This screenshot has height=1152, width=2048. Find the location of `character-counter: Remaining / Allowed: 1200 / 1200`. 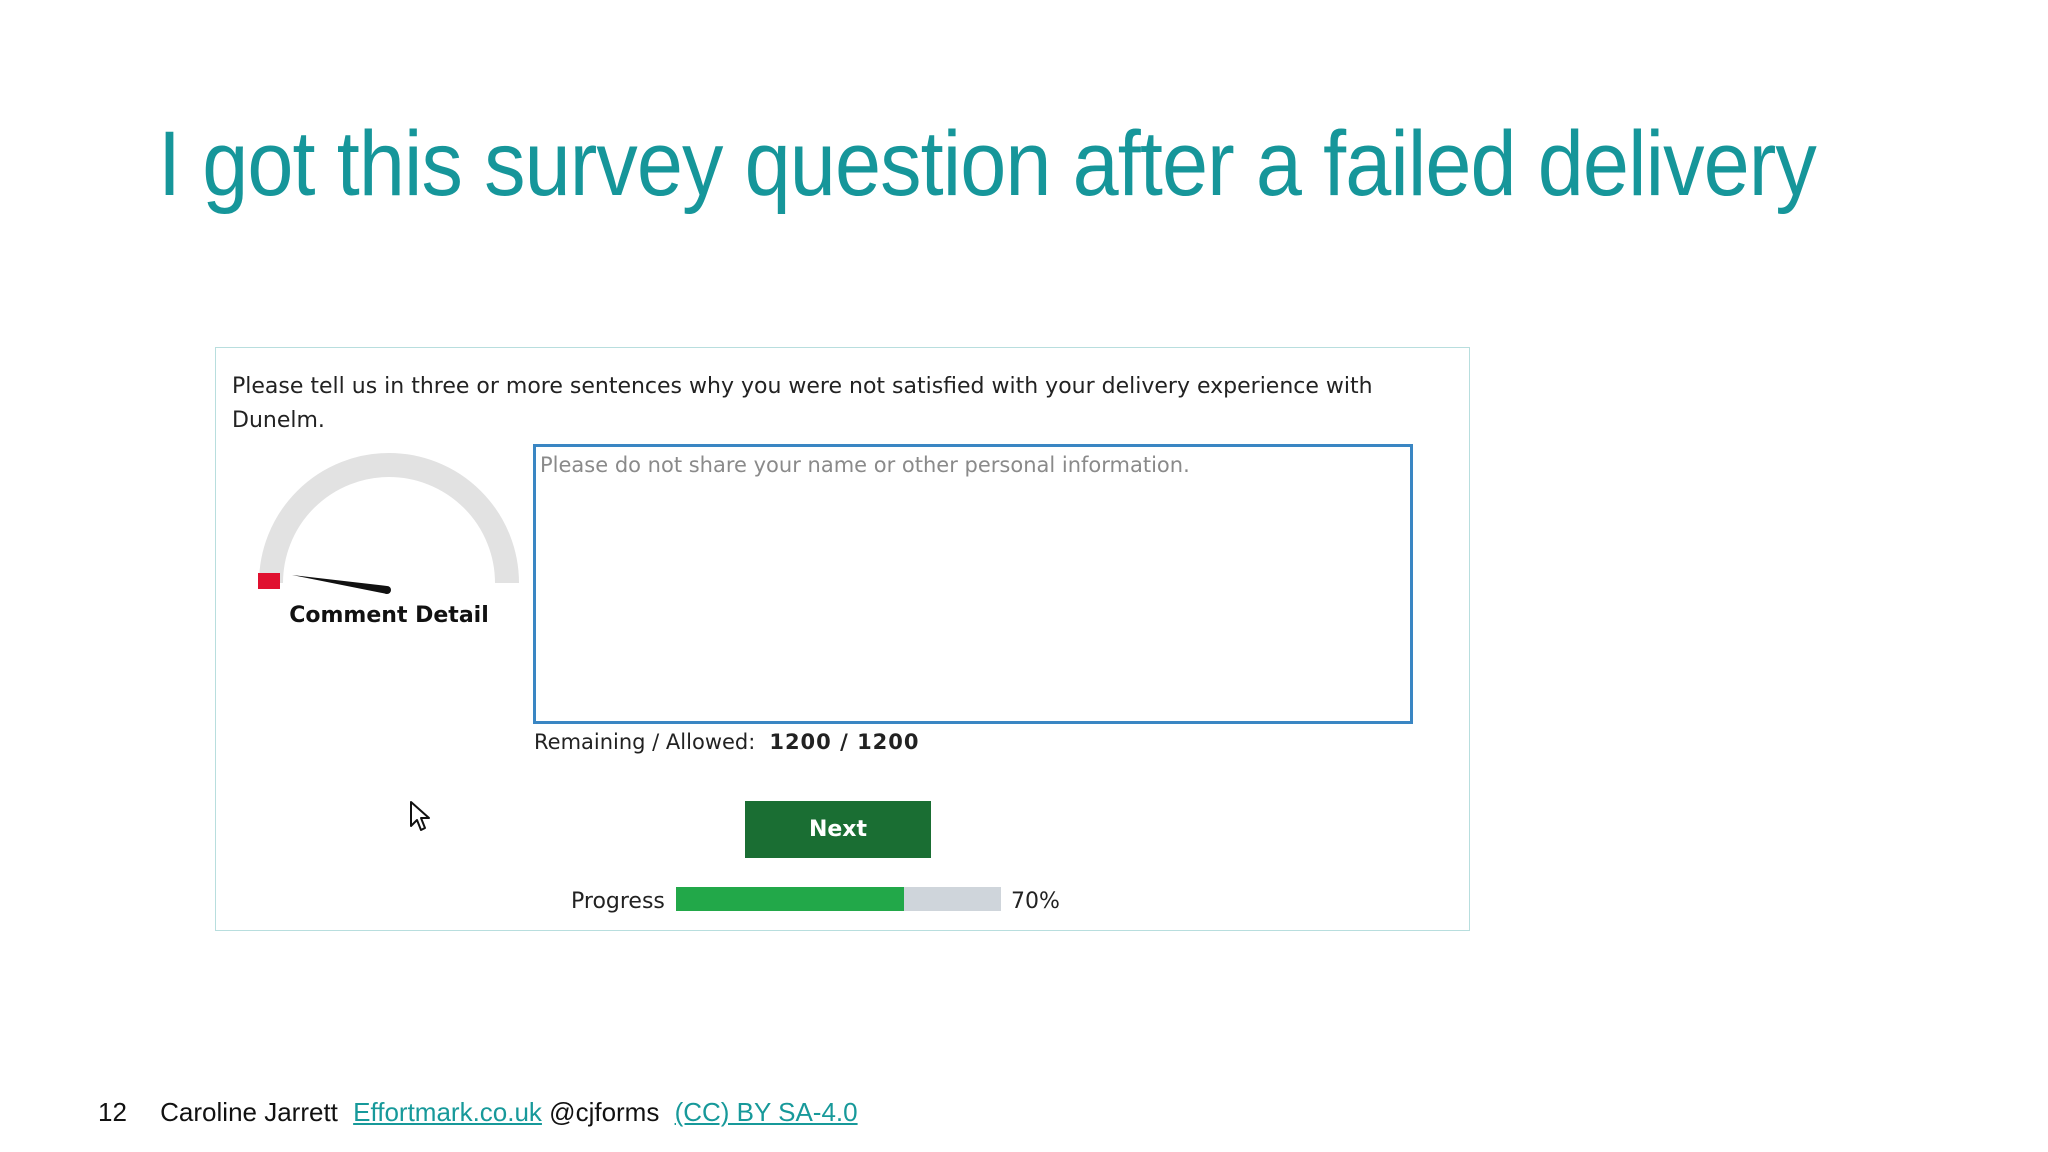

character-counter: Remaining / Allowed: 1200 / 1200 is located at coordinates (727, 742).